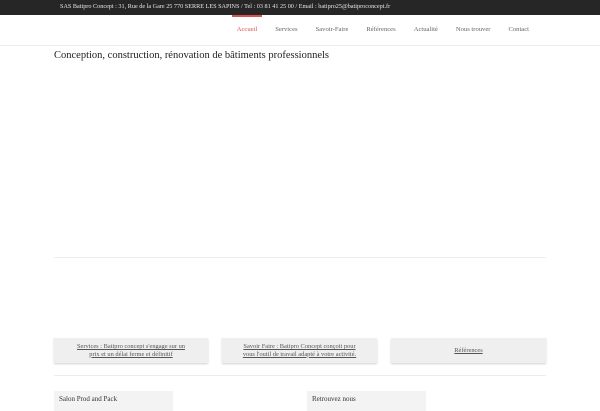 This screenshot has width=600, height=411. What do you see at coordinates (332, 30) in the screenshot?
I see `nav-item-savoir-faire: Savoir-Faire` at bounding box center [332, 30].